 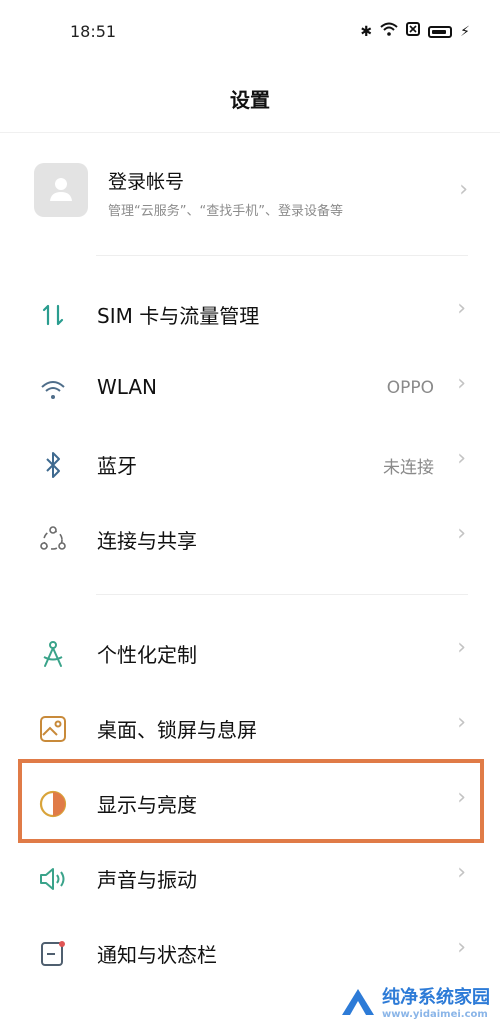 I want to click on settings-item-label: 连接与共享, so click(x=147, y=541).